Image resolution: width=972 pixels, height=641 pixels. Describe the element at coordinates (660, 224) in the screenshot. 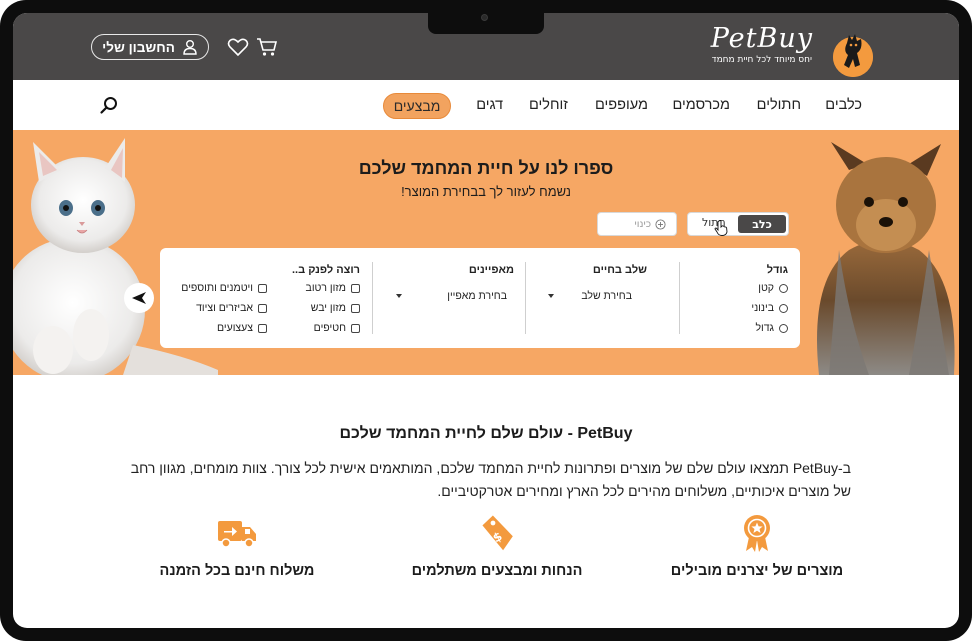

I see `plus-circle-icon` at that location.